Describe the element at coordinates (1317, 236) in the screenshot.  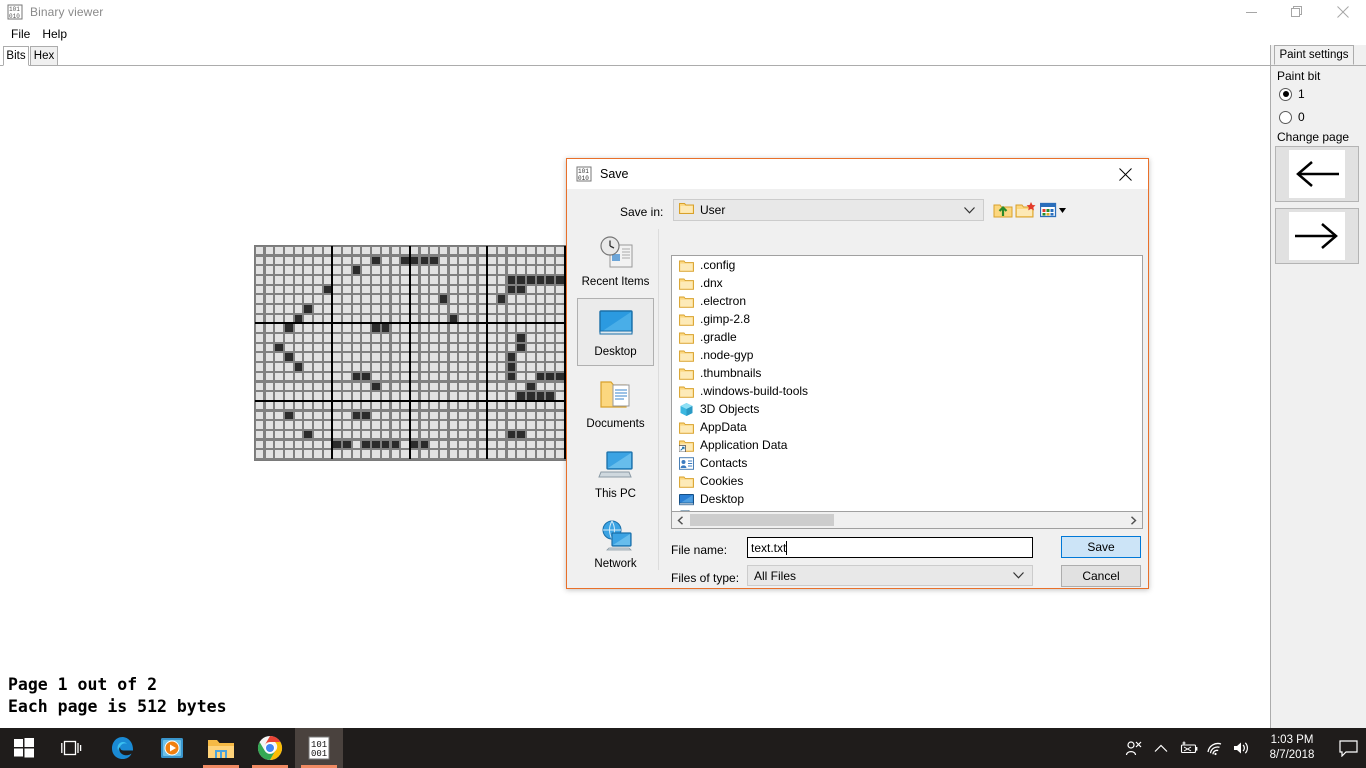
I see `next-page-button` at that location.